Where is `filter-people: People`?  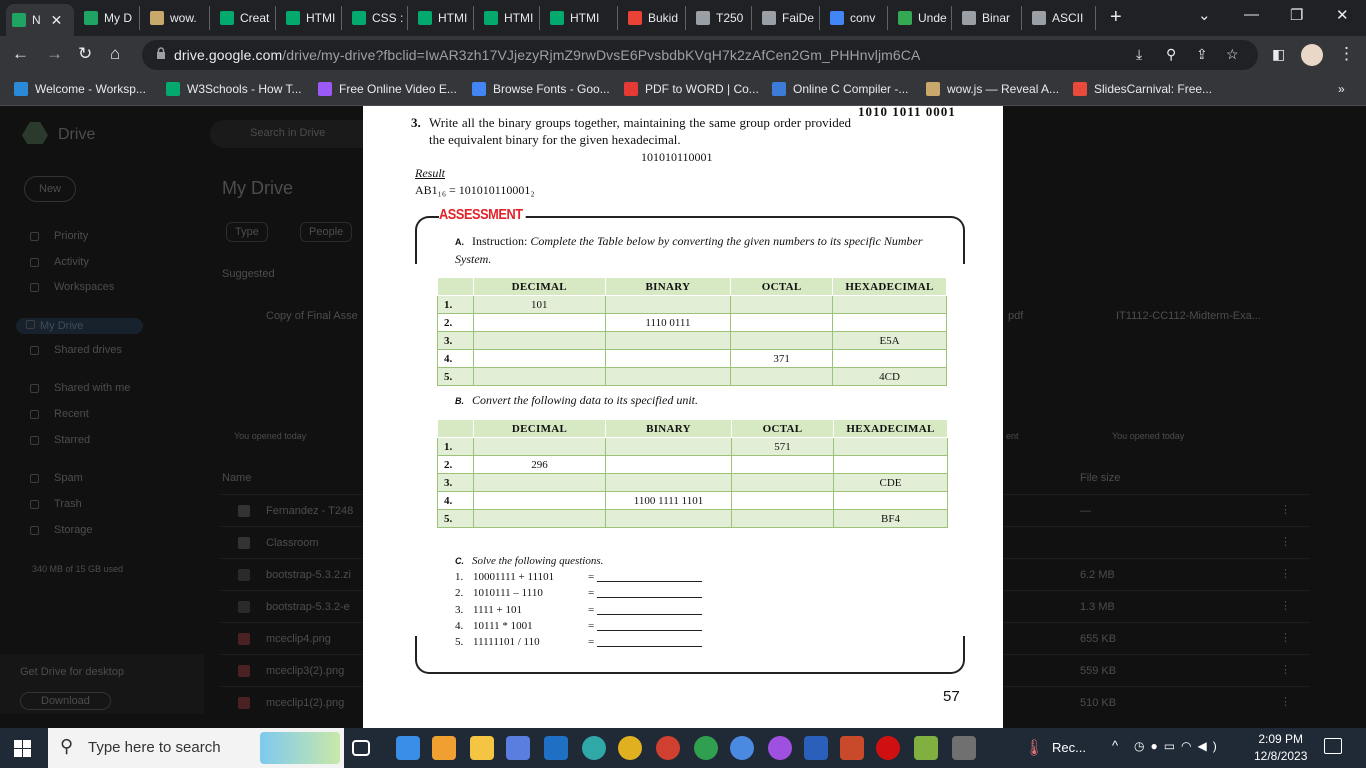 filter-people: People is located at coordinates (326, 232).